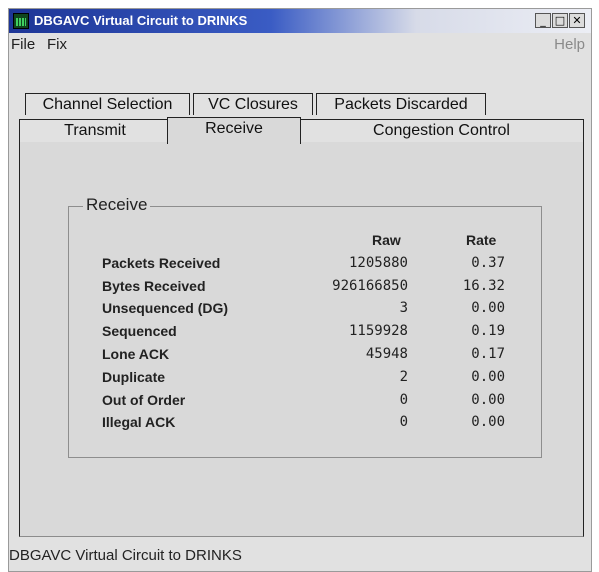 This screenshot has width=599, height=572. Describe the element at coordinates (165, 308) in the screenshot. I see `row-label-unsequenced: Unsequenced (DG)` at that location.